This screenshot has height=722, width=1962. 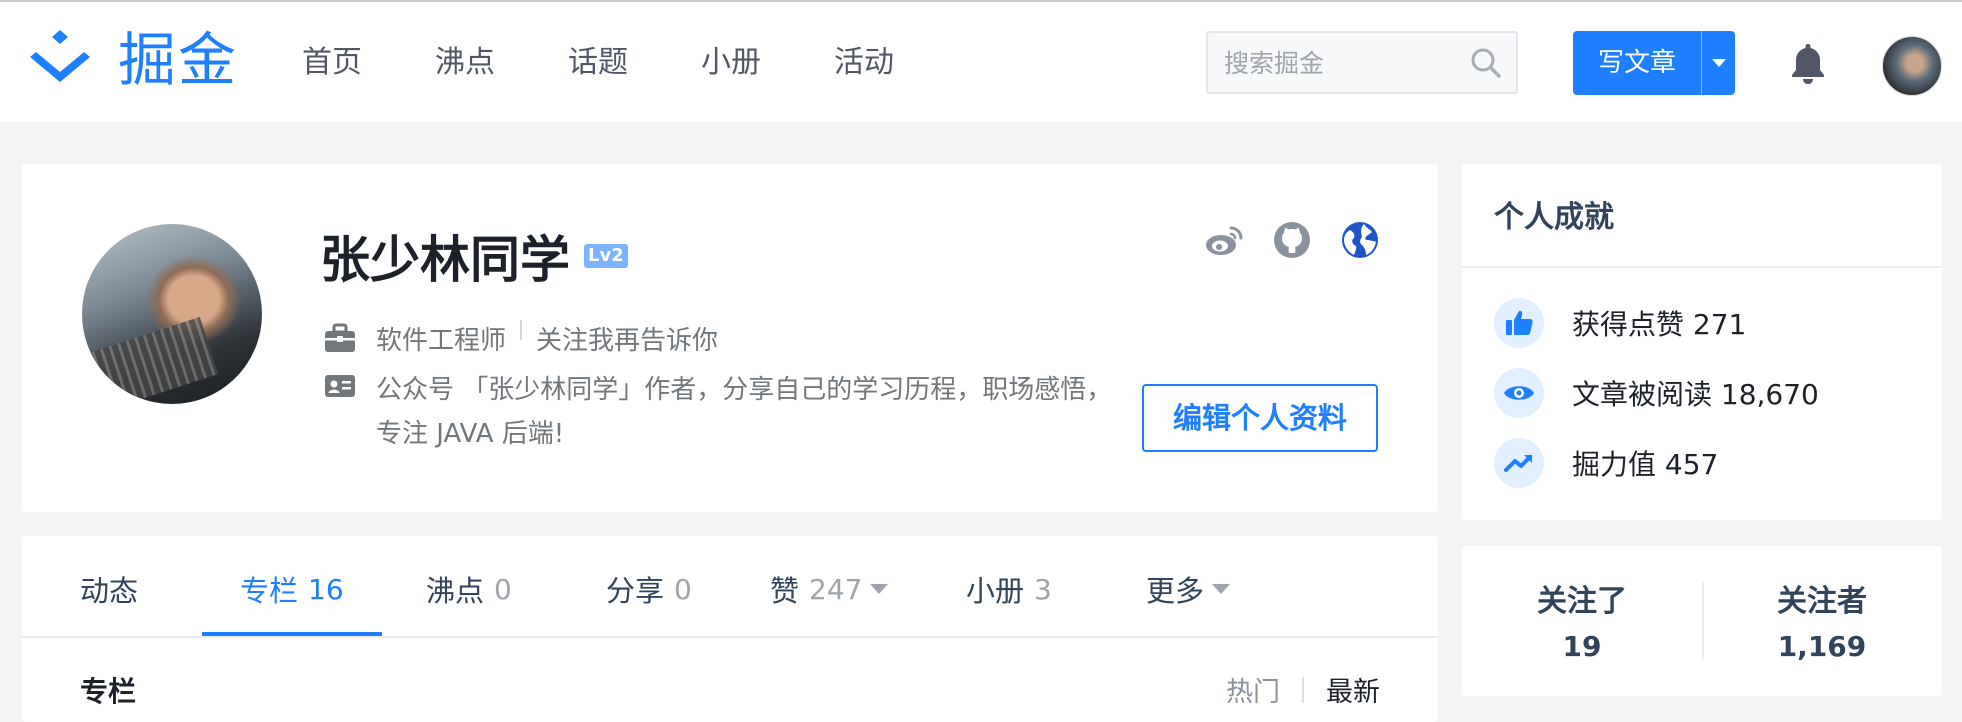 What do you see at coordinates (1912, 66) in the screenshot?
I see `user-avatar` at bounding box center [1912, 66].